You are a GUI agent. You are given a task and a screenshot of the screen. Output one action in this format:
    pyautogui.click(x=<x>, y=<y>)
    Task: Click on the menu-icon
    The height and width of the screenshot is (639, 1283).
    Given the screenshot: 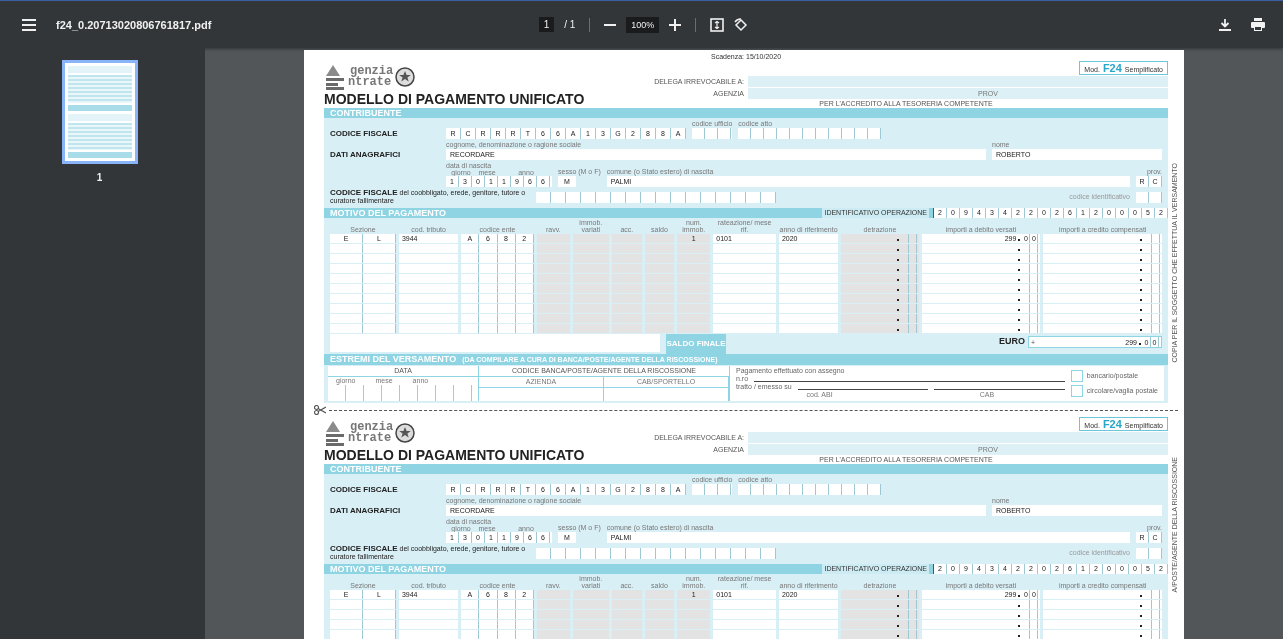 What is the action you would take?
    pyautogui.click(x=29, y=24)
    